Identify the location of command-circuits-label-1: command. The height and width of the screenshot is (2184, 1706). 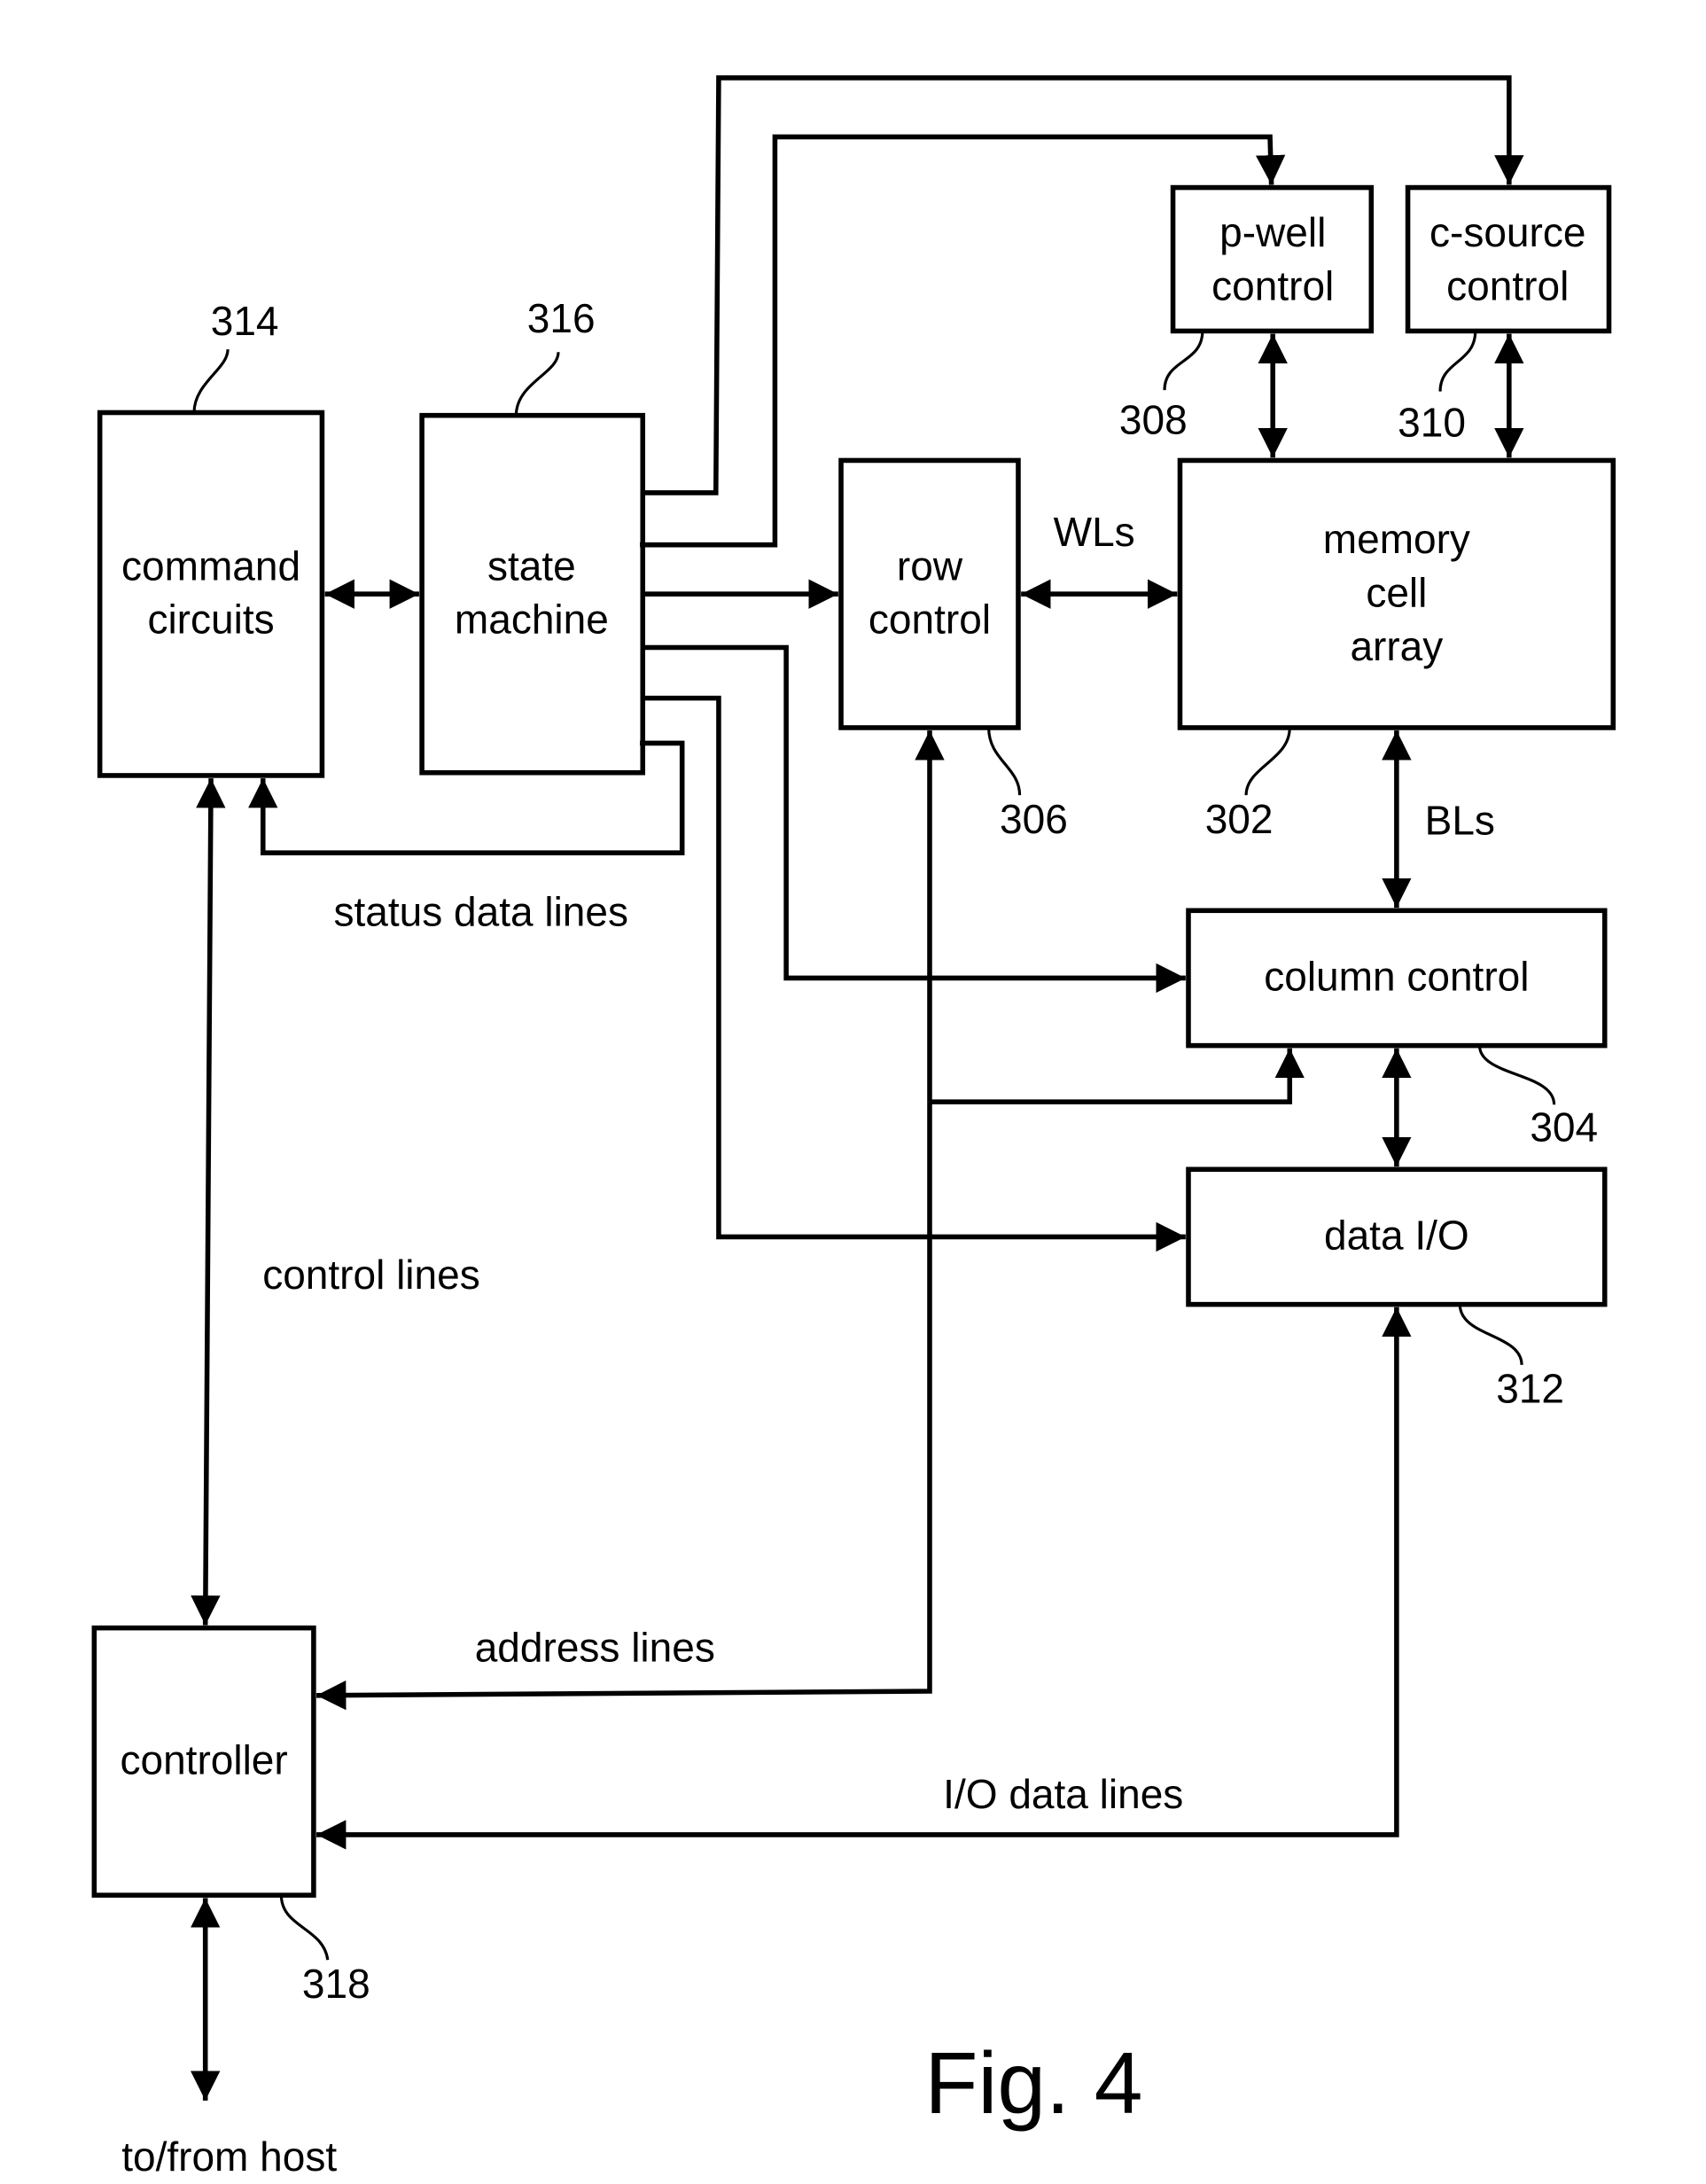
(210, 565).